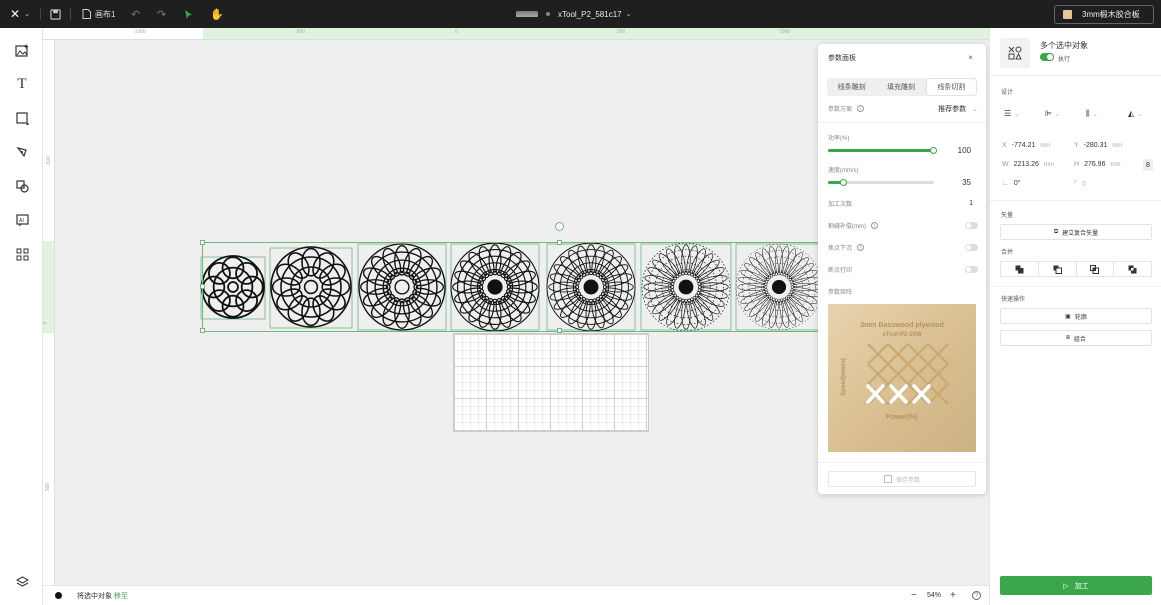 This screenshot has width=1161, height=605. I want to click on pan-tool-button: ✋, so click(217, 14).